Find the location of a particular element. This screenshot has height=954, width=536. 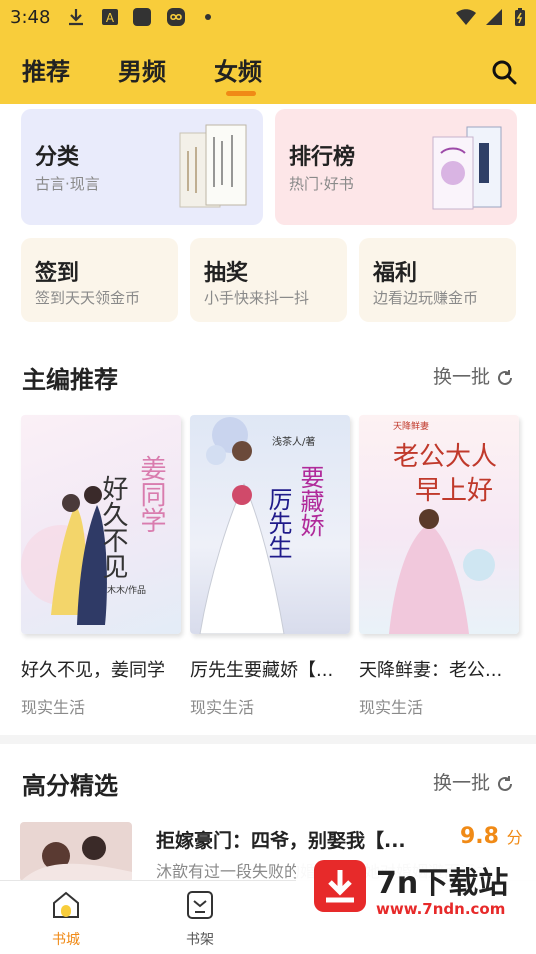

lottery-card-subtitle: 小手快来抖一抖 is located at coordinates (257, 298).